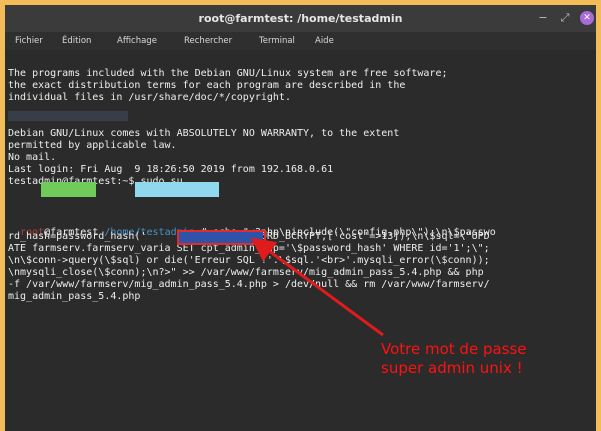  What do you see at coordinates (177, 189) in the screenshot?
I see `decorative-cyan-block` at bounding box center [177, 189].